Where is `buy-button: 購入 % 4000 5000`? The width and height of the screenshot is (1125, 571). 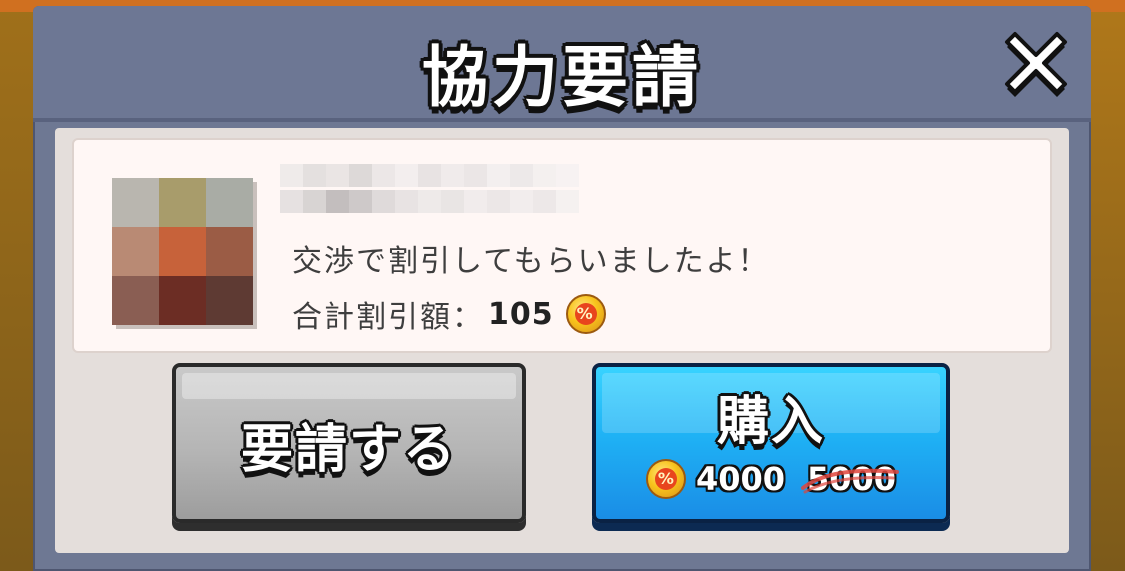 buy-button: 購入 % 4000 5000 is located at coordinates (771, 443).